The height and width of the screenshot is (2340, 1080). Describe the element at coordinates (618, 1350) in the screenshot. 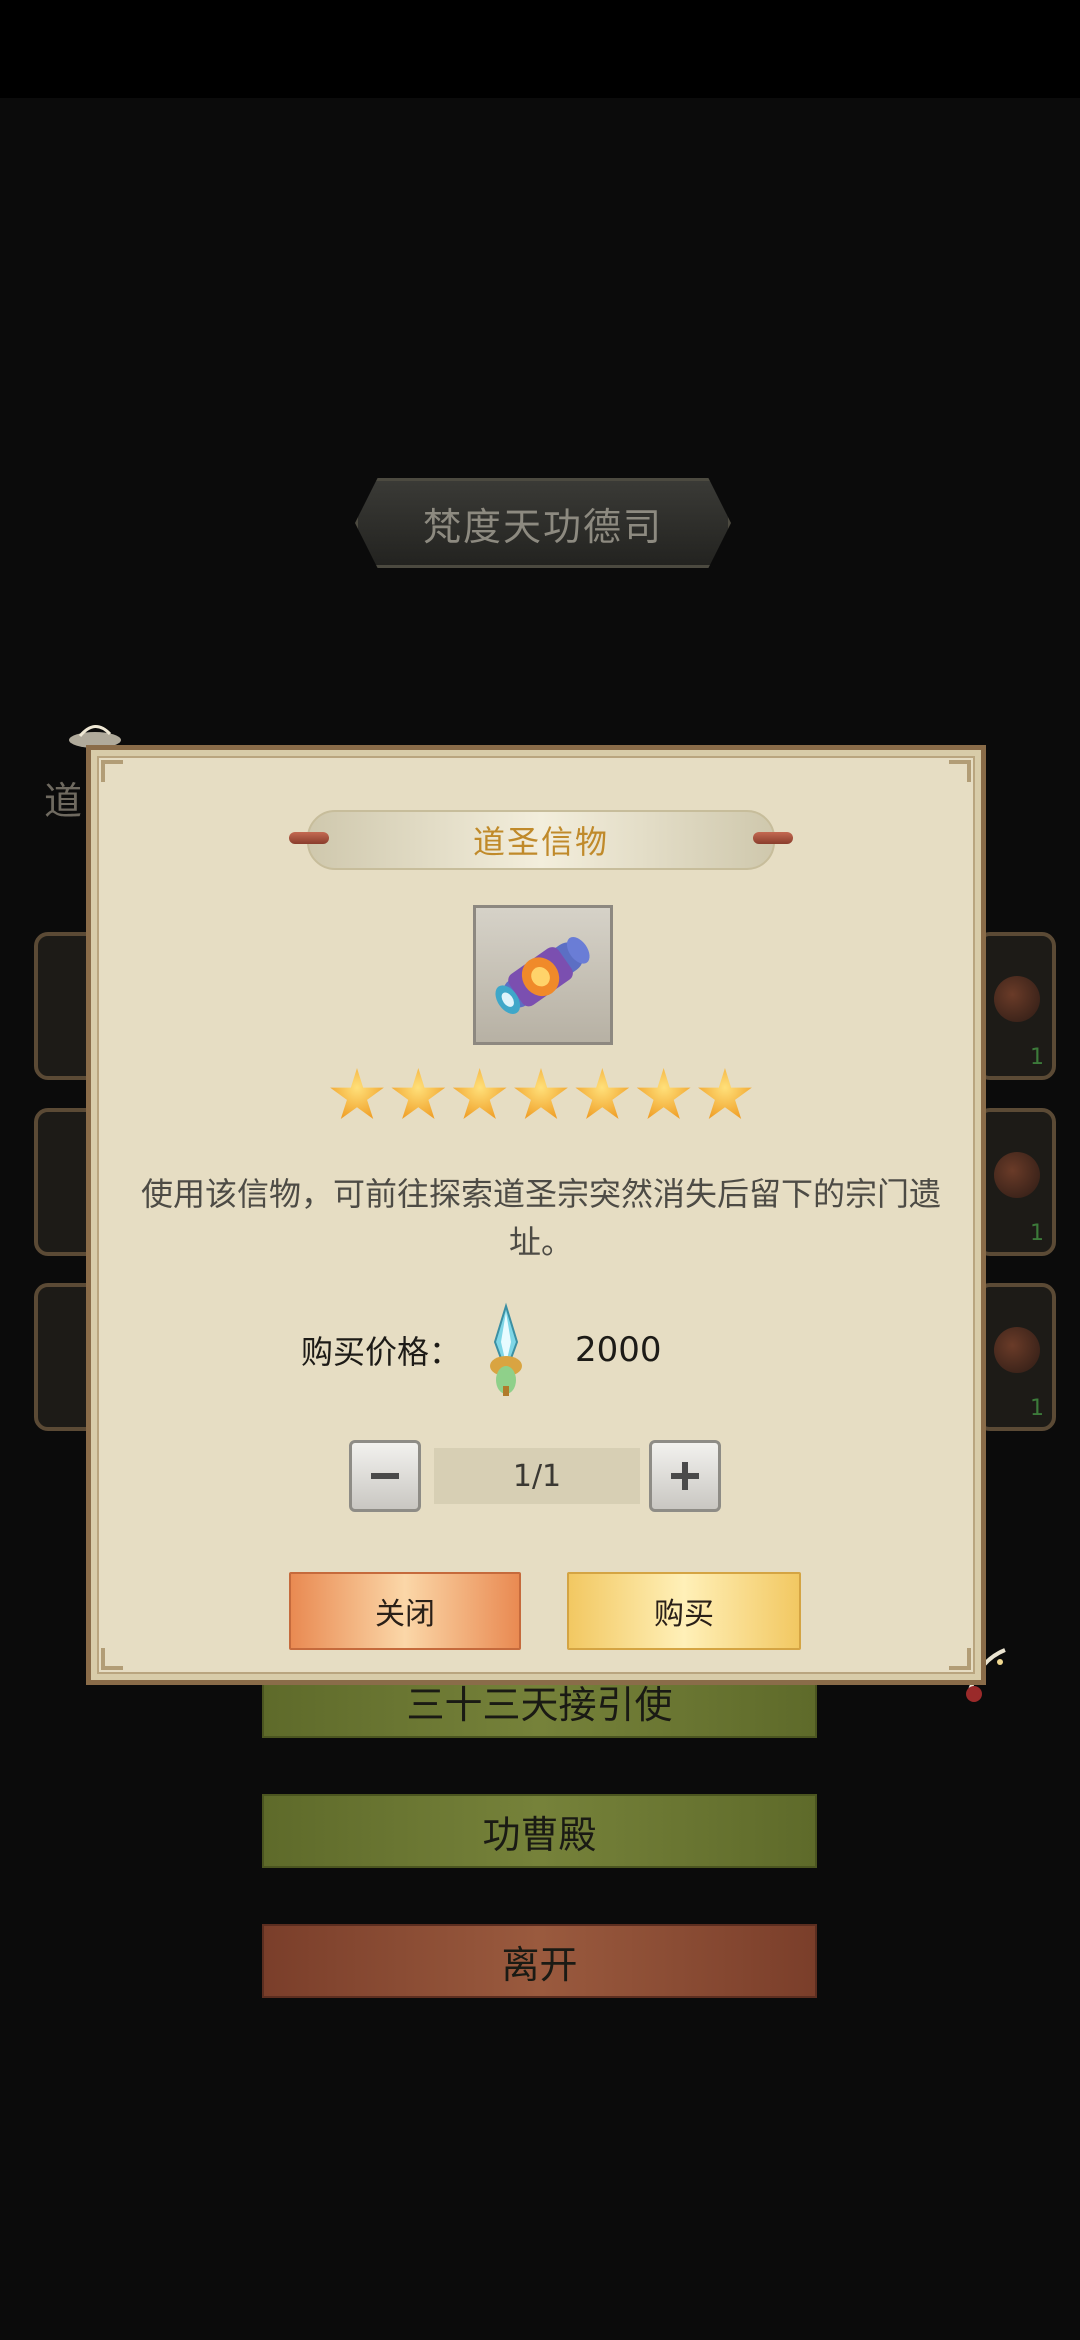

I see `price-value: 2000` at that location.